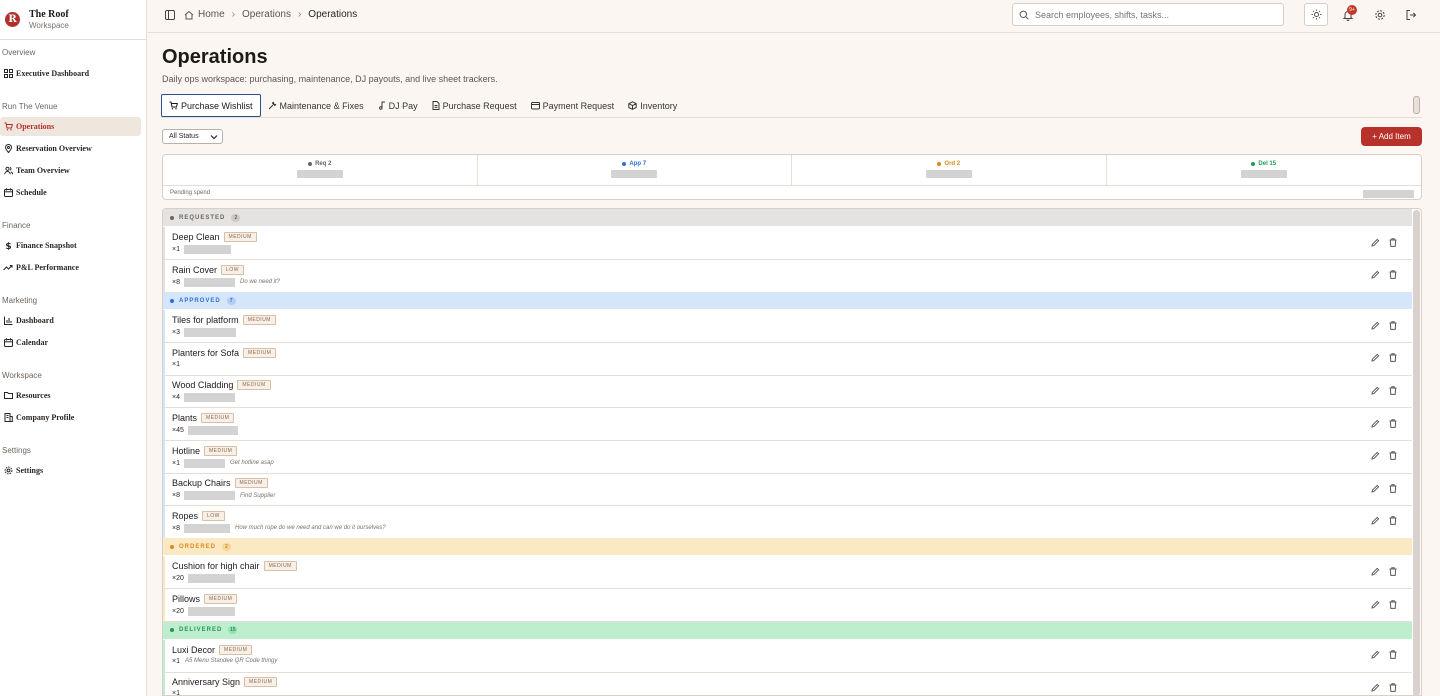 Image resolution: width=1440 pixels, height=696 pixels. I want to click on doc-icon, so click(436, 105).